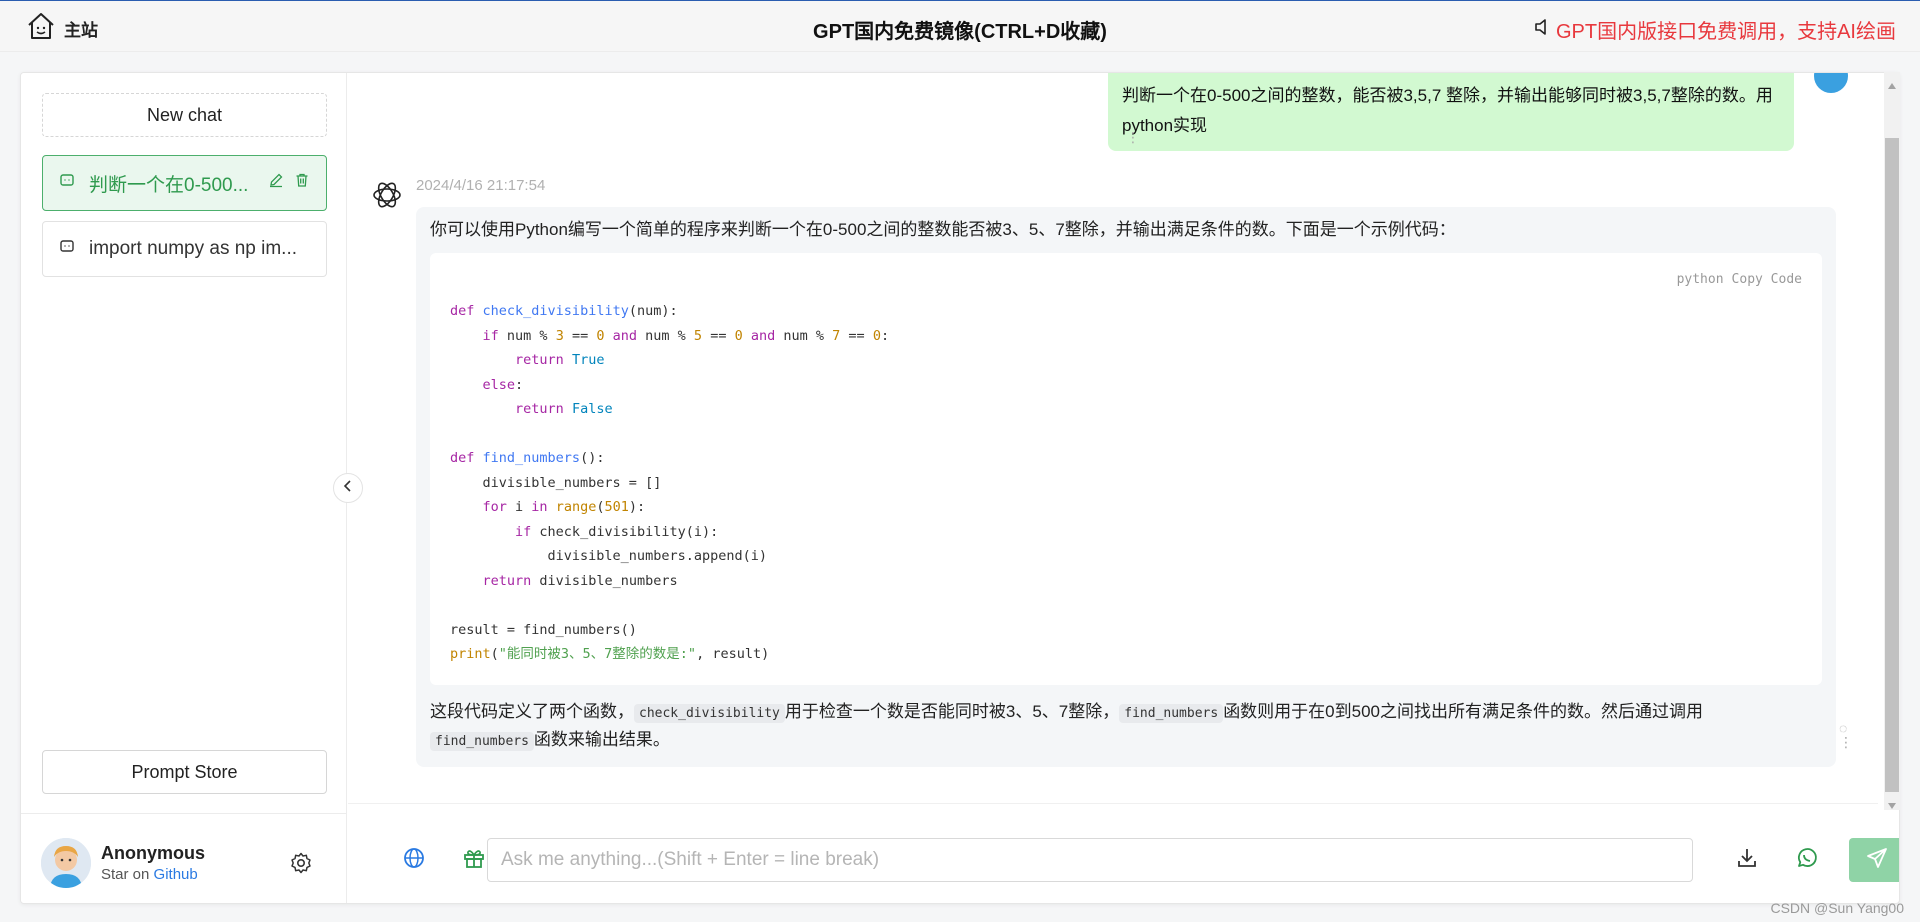  What do you see at coordinates (1807, 858) in the screenshot?
I see `whatsapp-icon` at bounding box center [1807, 858].